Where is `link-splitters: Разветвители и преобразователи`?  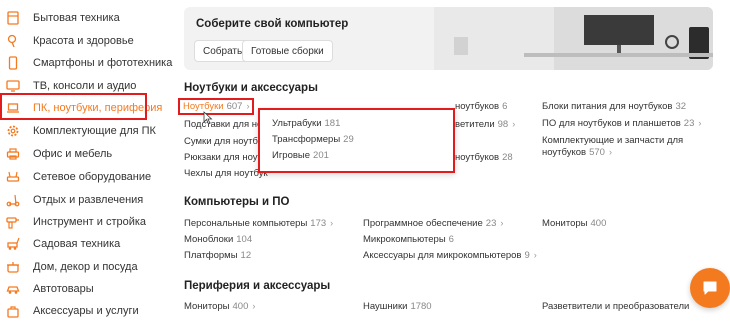 link-splitters: Разветвители и преобразователи is located at coordinates (615, 306).